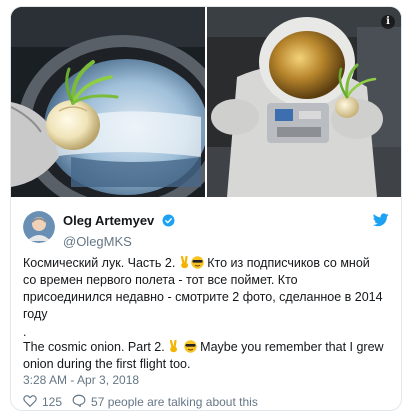 The height and width of the screenshot is (418, 413). What do you see at coordinates (101, 263) in the screenshot?
I see `tweet-text-ru-part1: Космический лук. Часть 2.` at bounding box center [101, 263].